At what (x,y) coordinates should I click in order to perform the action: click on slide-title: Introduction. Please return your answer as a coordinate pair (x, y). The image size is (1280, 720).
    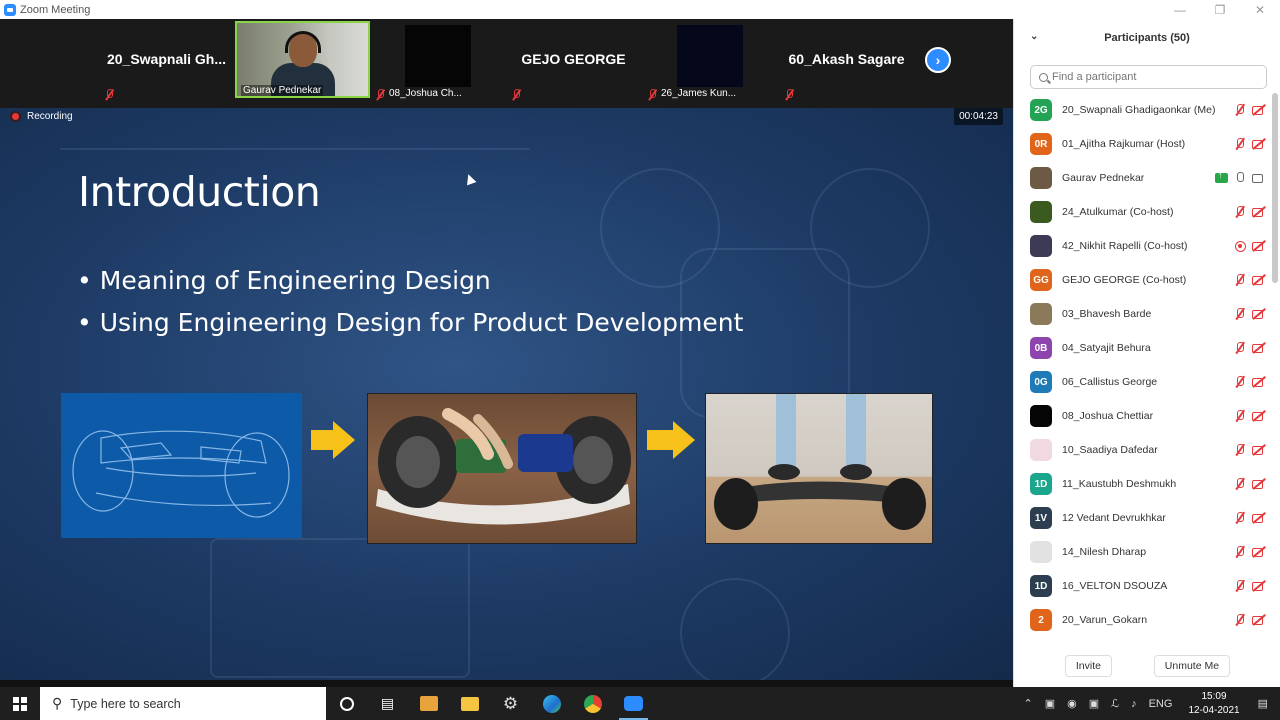
    Looking at the image, I should click on (199, 192).